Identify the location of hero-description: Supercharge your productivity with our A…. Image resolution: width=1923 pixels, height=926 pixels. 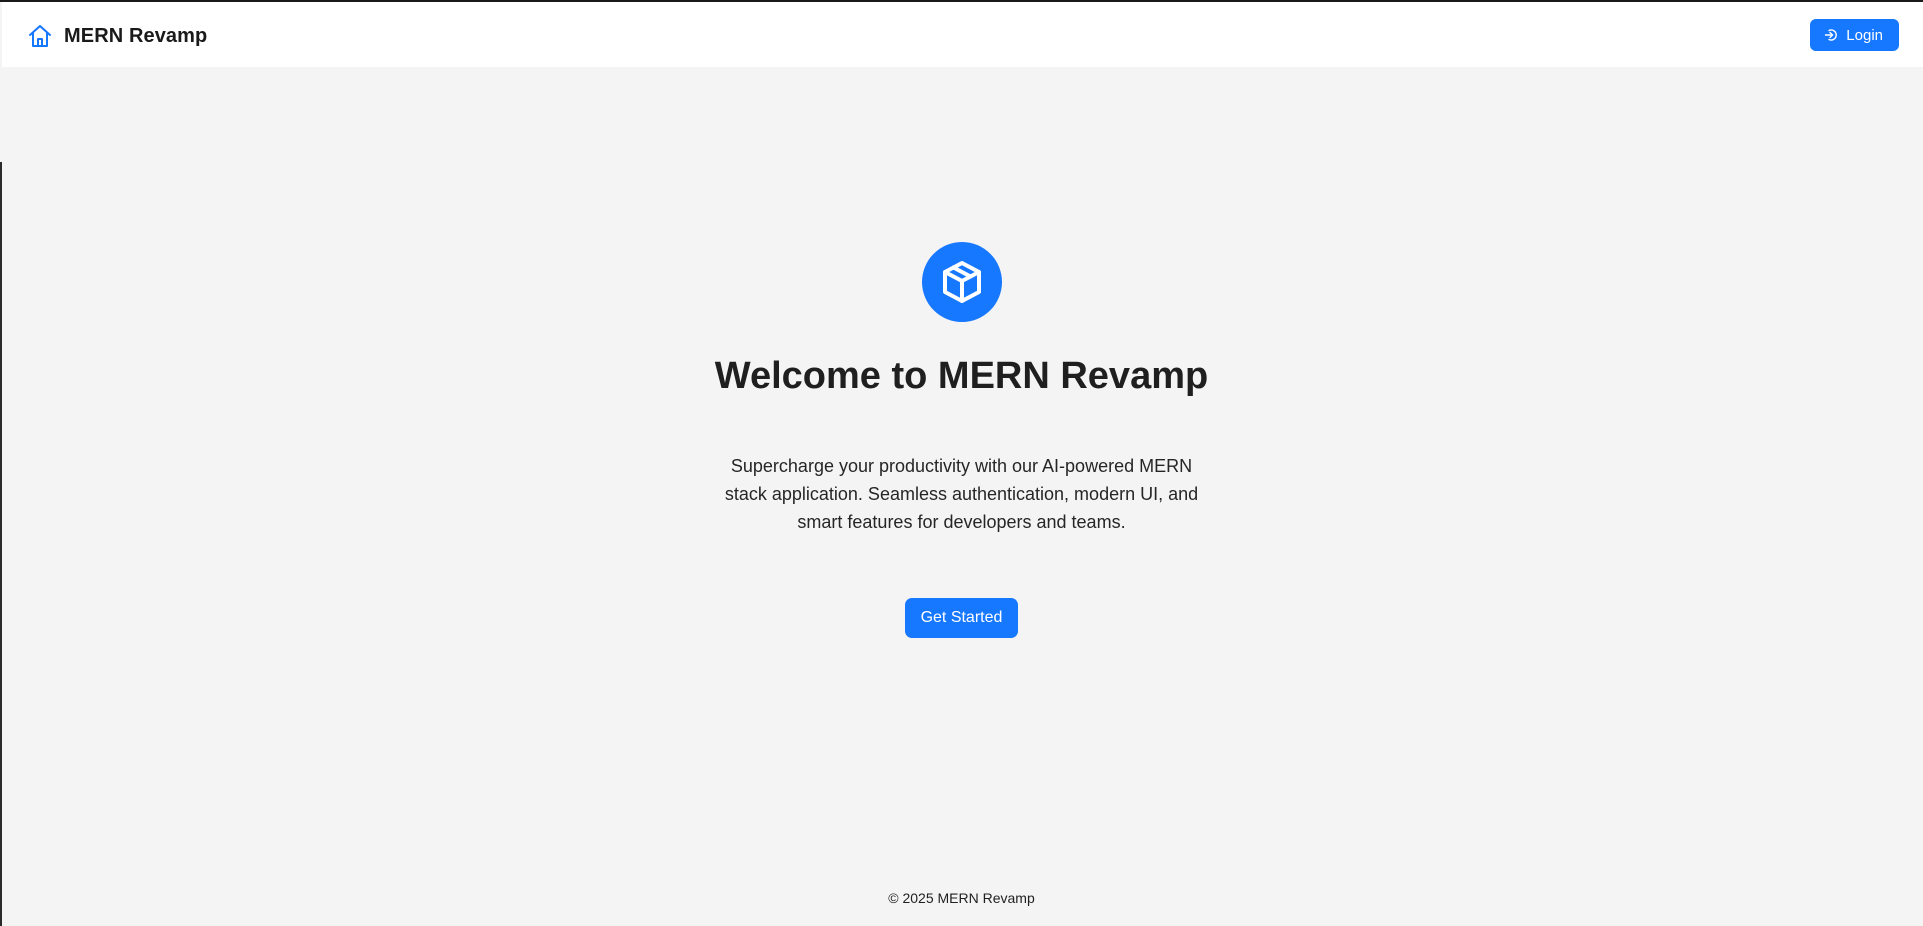
(961, 494).